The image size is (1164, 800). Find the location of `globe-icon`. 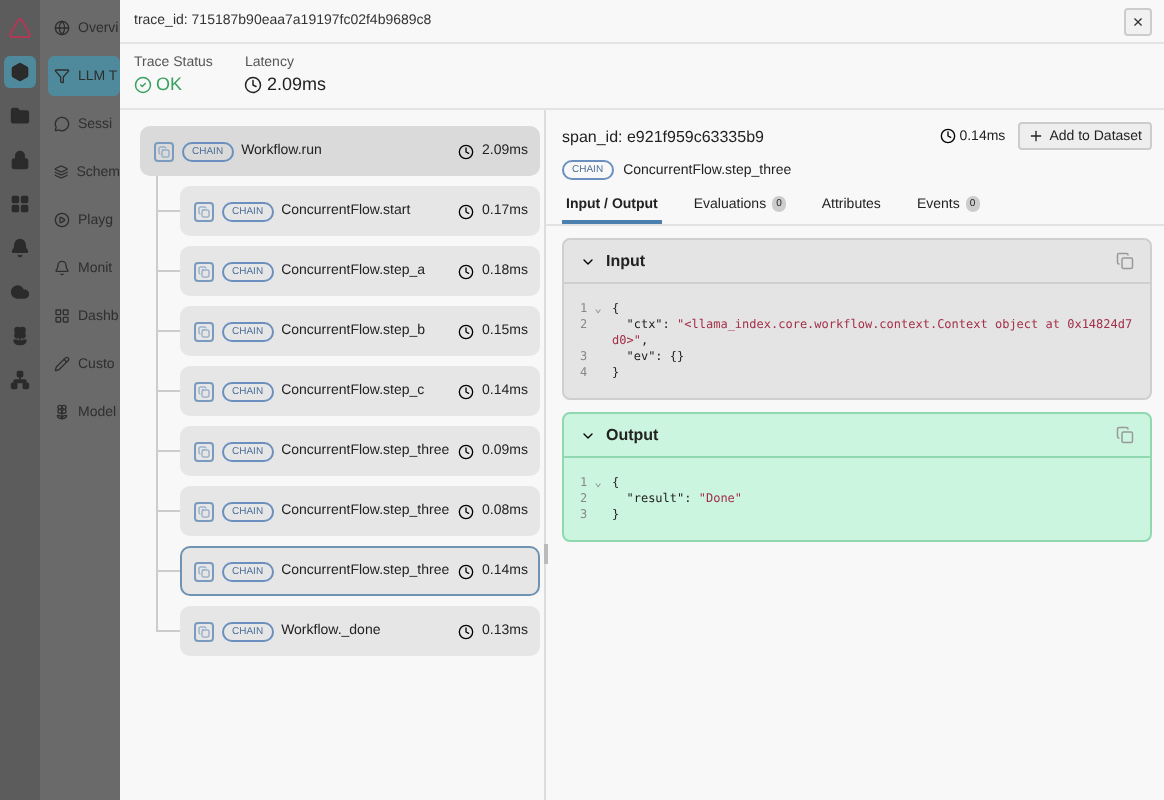

globe-icon is located at coordinates (62, 28).